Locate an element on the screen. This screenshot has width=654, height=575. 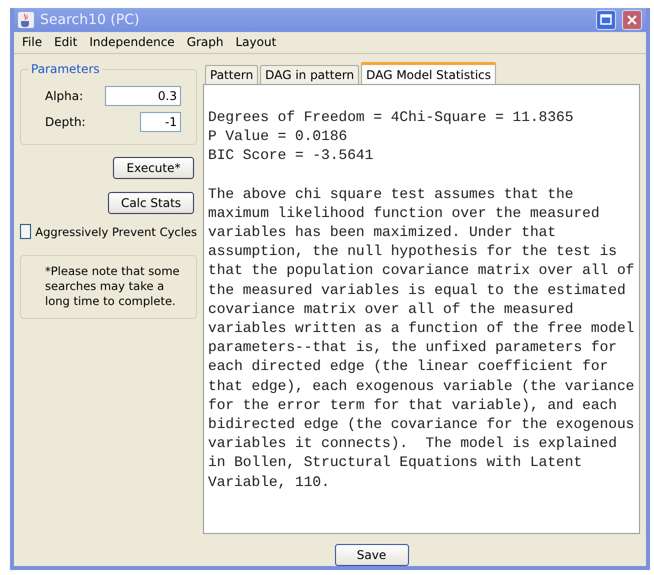
field-label: Alpha: is located at coordinates (64, 96).